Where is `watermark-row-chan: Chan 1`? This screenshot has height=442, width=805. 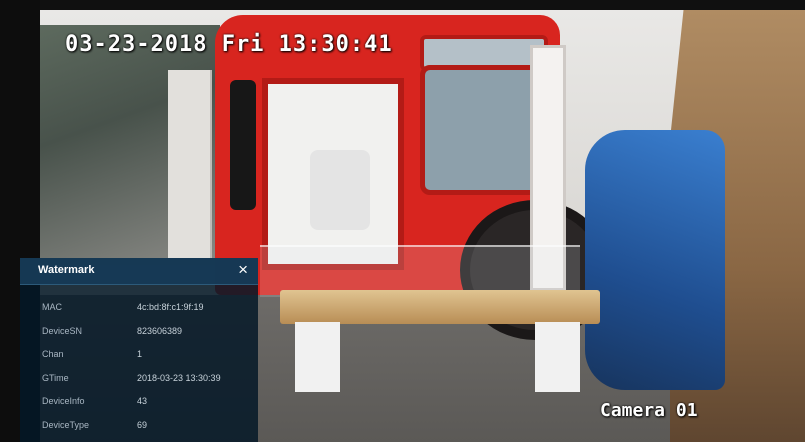
watermark-row-chan: Chan 1 is located at coordinates (139, 357).